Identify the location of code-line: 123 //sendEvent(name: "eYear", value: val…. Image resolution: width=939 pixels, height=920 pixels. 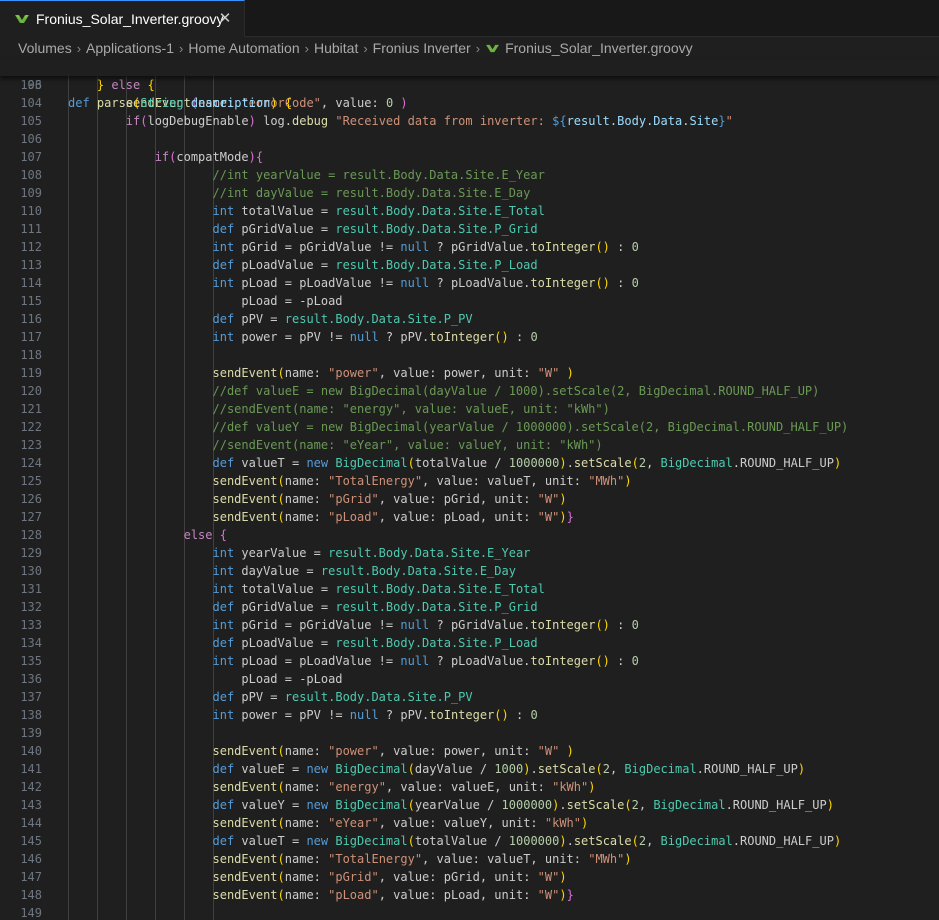
(469, 445).